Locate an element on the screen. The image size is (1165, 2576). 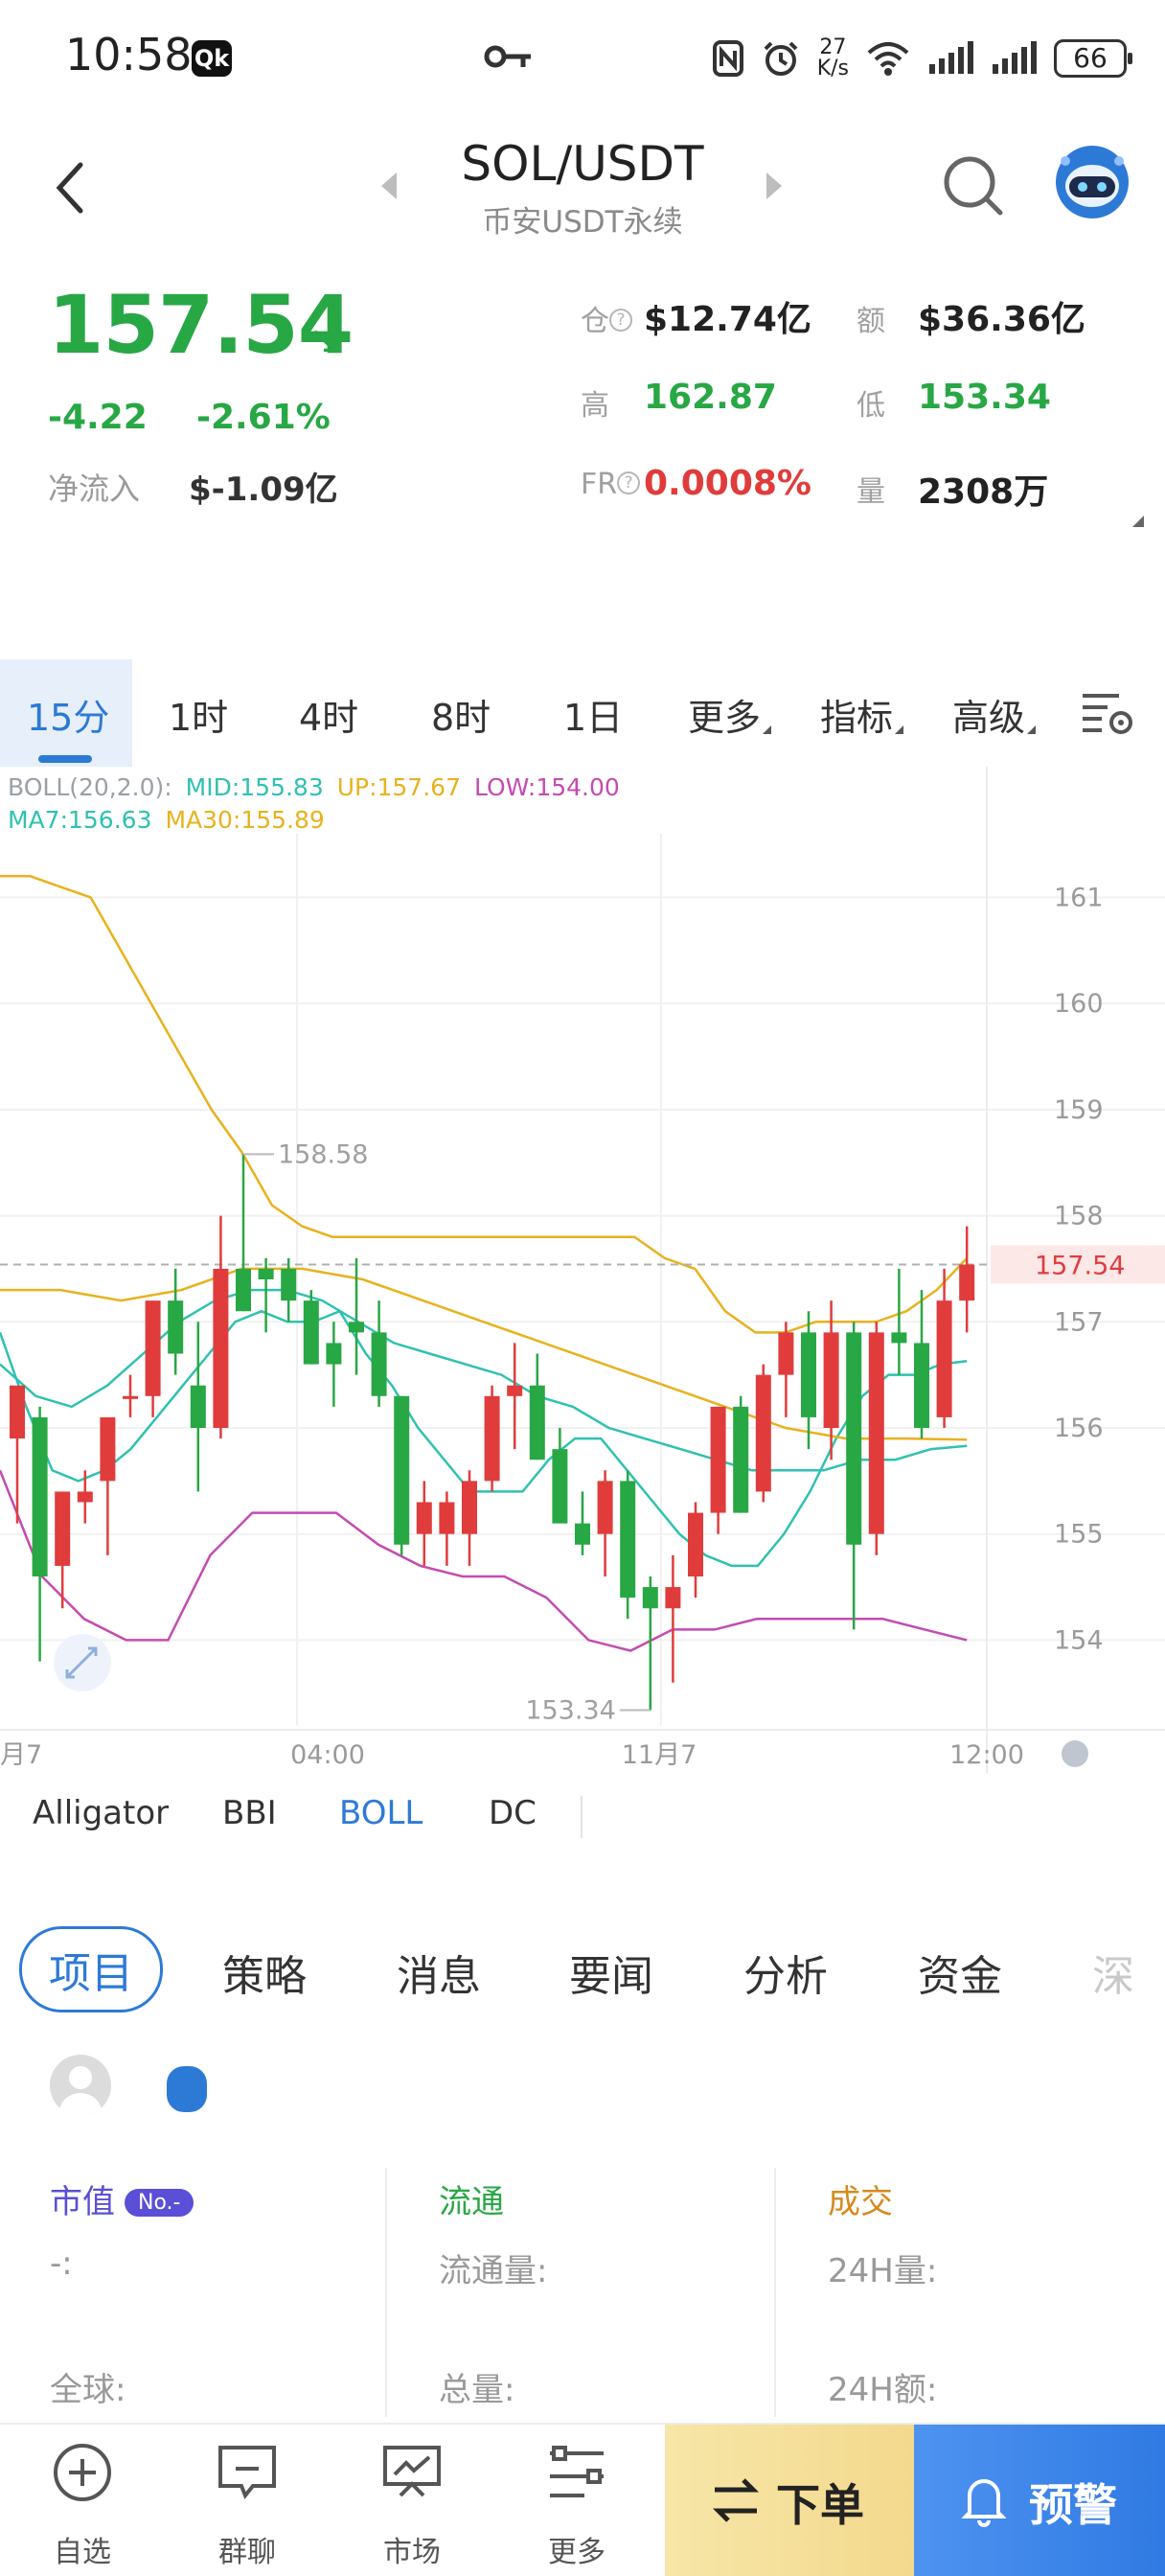
nav-more: 更多 is located at coordinates (576, 2500).